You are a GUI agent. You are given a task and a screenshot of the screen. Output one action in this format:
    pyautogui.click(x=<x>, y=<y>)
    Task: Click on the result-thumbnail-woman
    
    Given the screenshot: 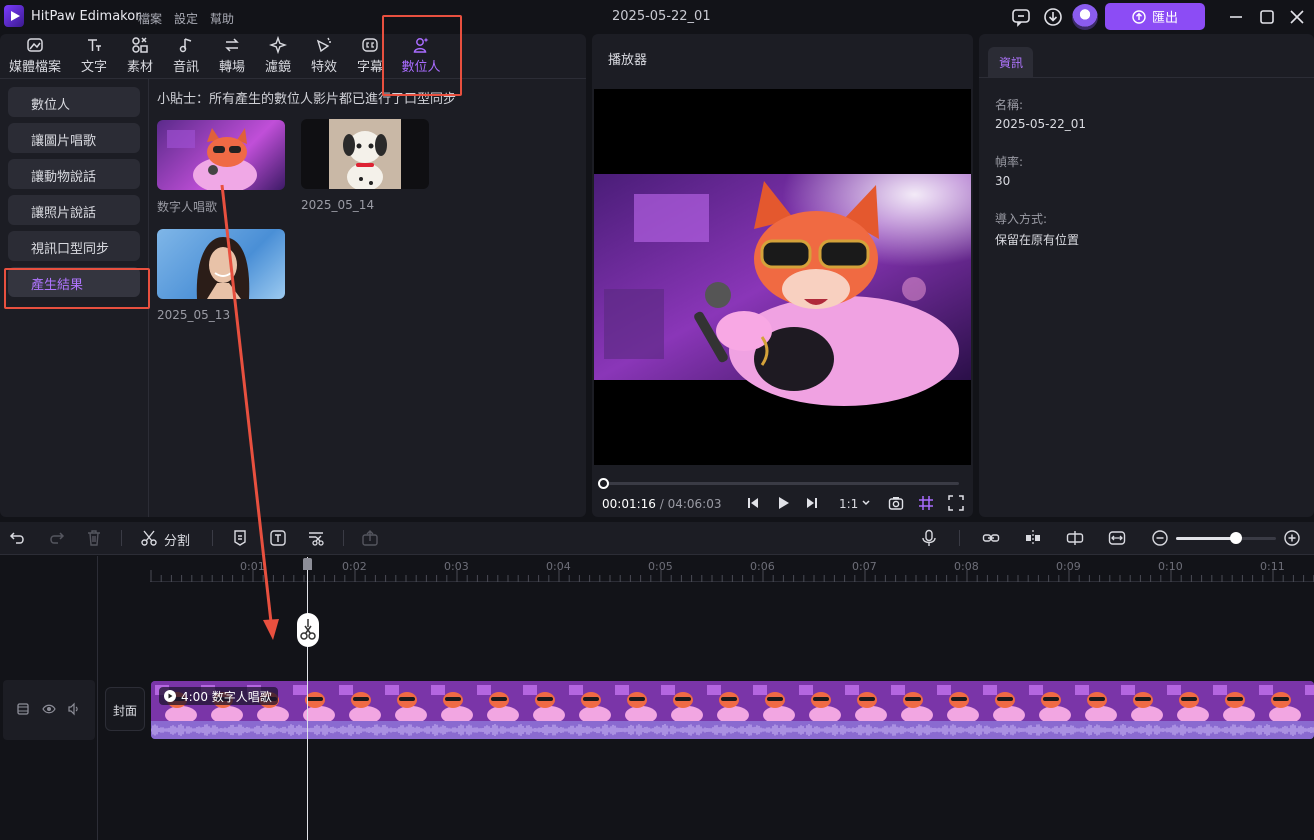 What is the action you would take?
    pyautogui.click(x=221, y=264)
    